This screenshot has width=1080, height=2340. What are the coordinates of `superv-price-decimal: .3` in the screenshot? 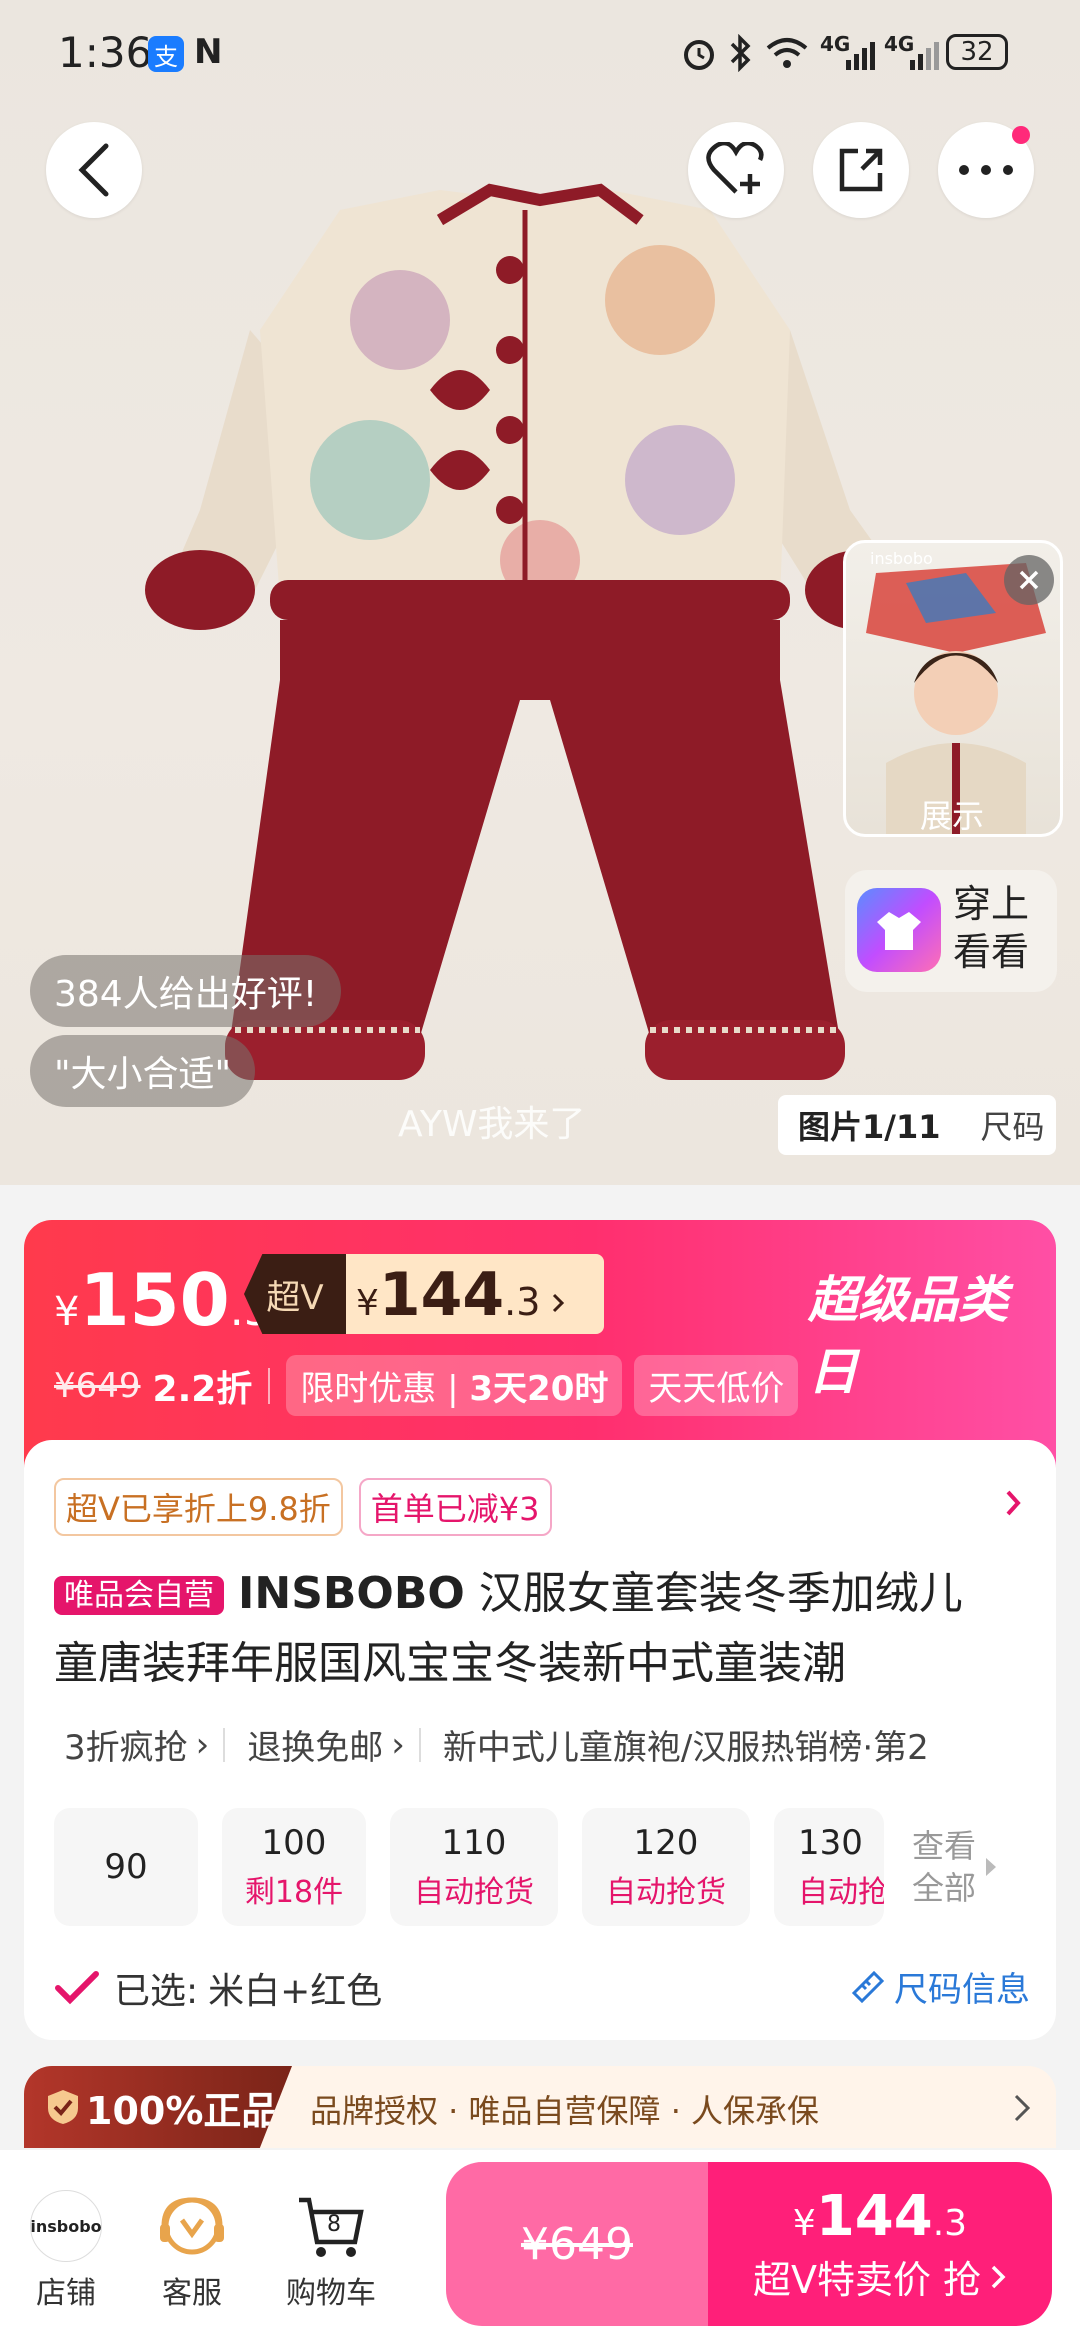 It's located at (522, 1302).